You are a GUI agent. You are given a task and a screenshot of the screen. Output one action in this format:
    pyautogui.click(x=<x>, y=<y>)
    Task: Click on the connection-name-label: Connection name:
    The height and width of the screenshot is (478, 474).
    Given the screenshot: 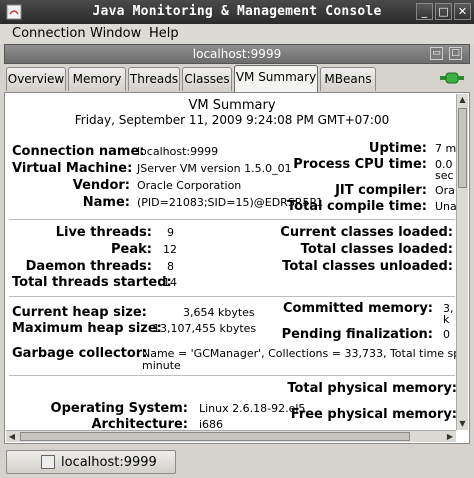 What is the action you would take?
    pyautogui.click(x=78, y=151)
    